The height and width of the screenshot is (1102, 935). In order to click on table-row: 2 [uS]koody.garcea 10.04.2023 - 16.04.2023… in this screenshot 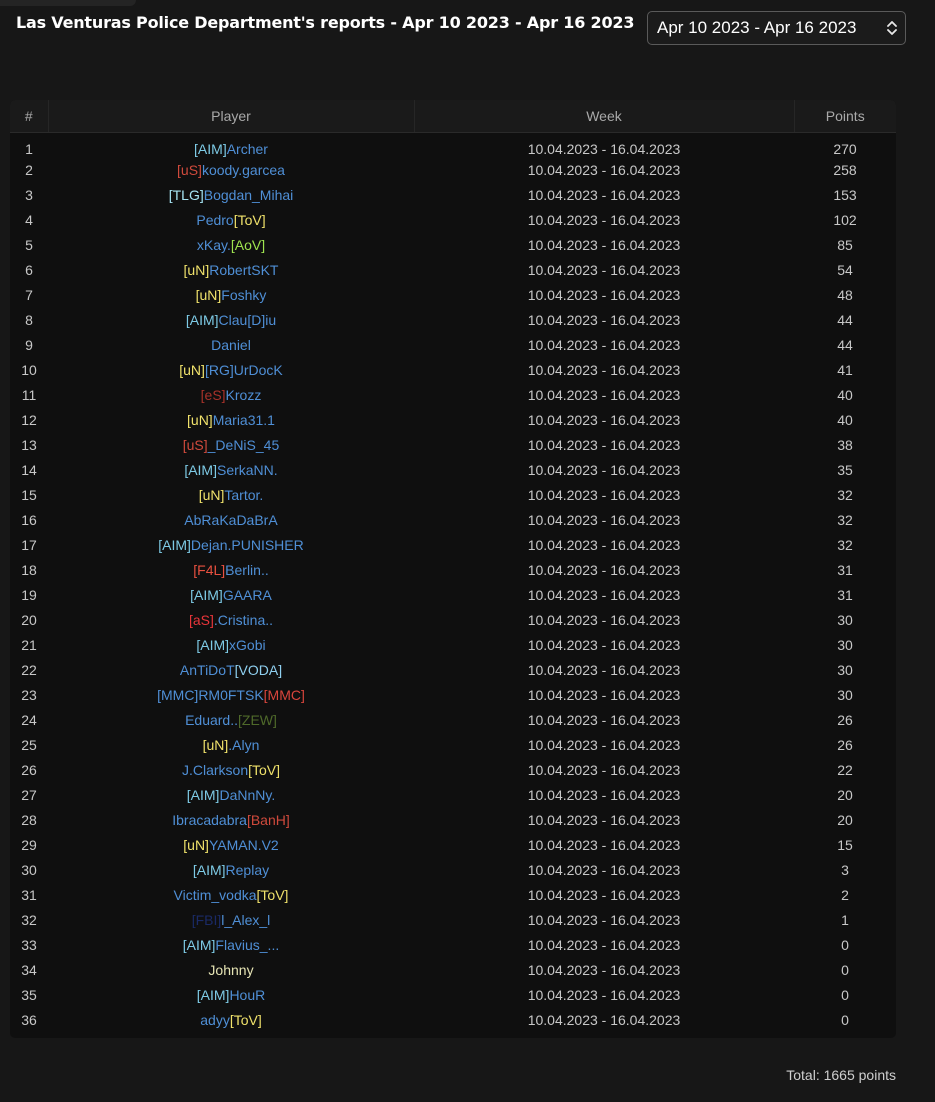, I will do `click(453, 170)`.